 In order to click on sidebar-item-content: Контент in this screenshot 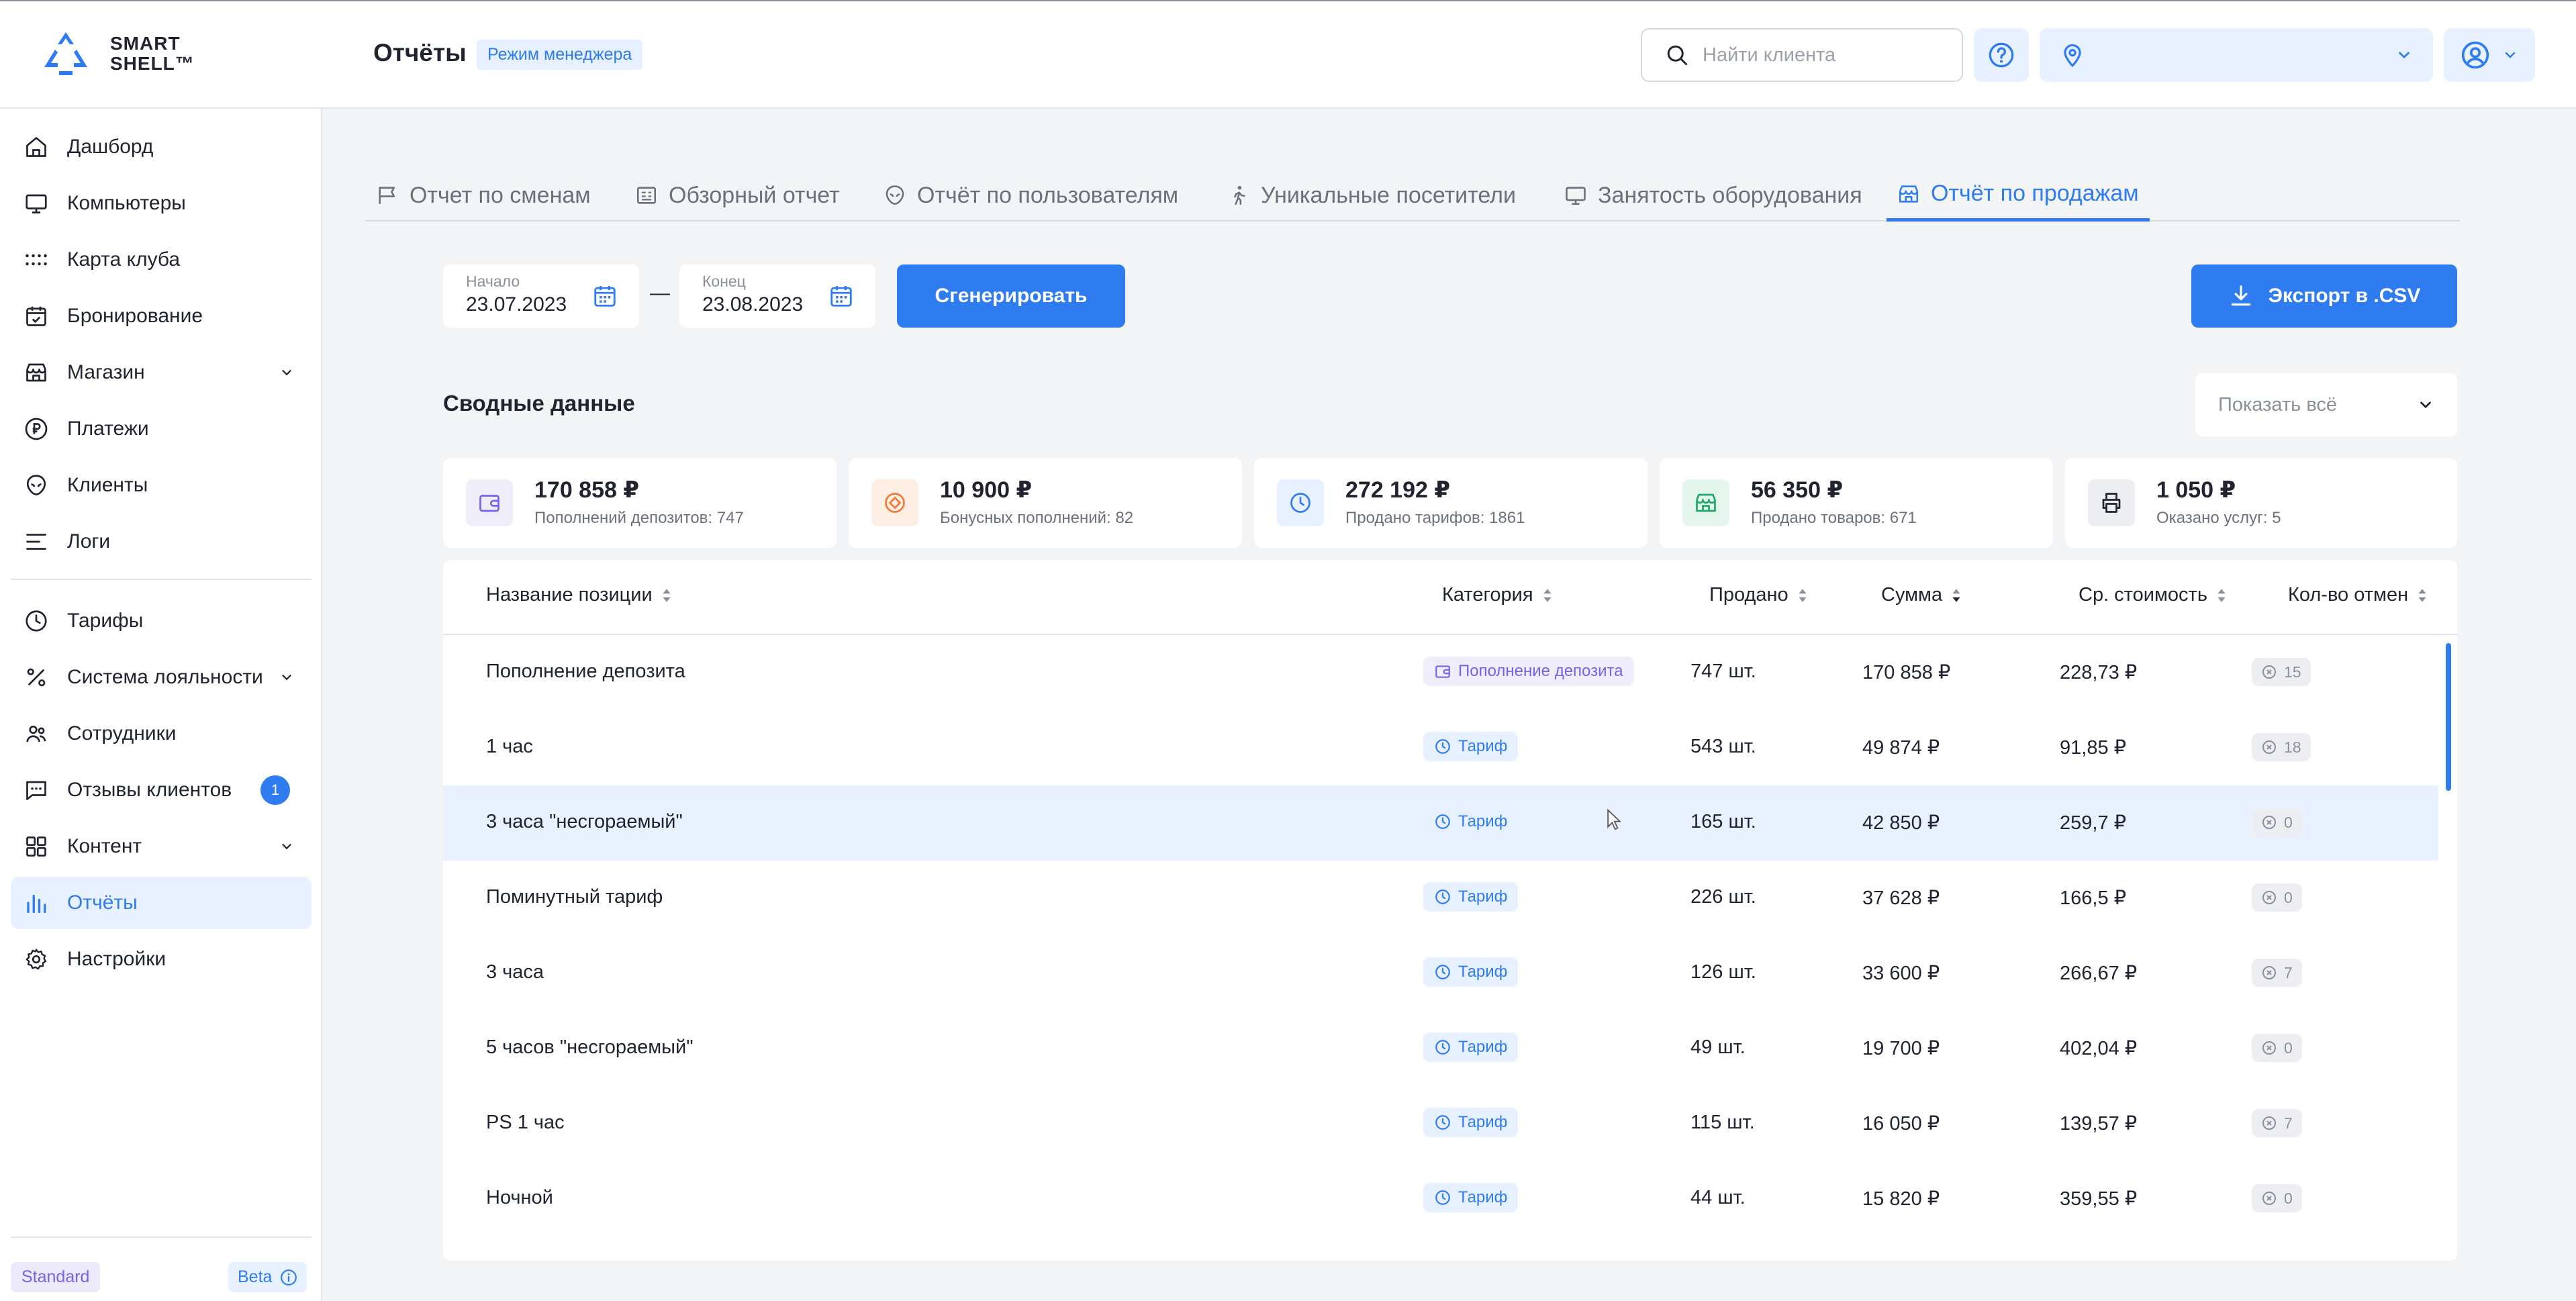, I will do `click(161, 847)`.